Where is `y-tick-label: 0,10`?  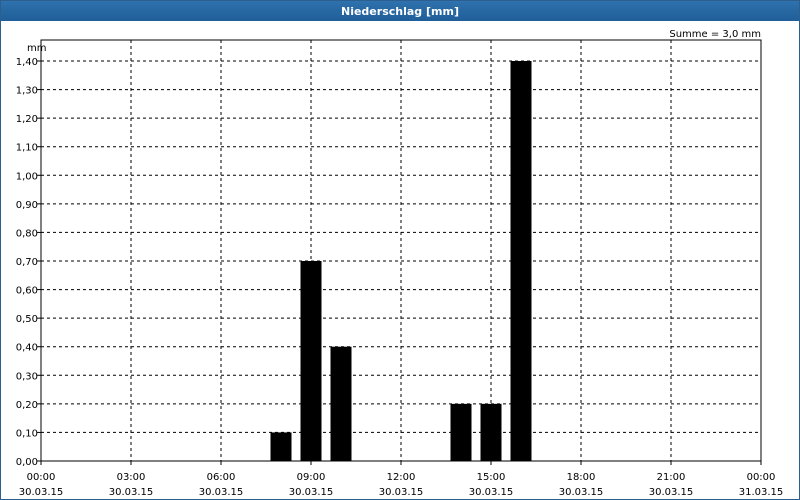 y-tick-label: 0,10 is located at coordinates (27, 433).